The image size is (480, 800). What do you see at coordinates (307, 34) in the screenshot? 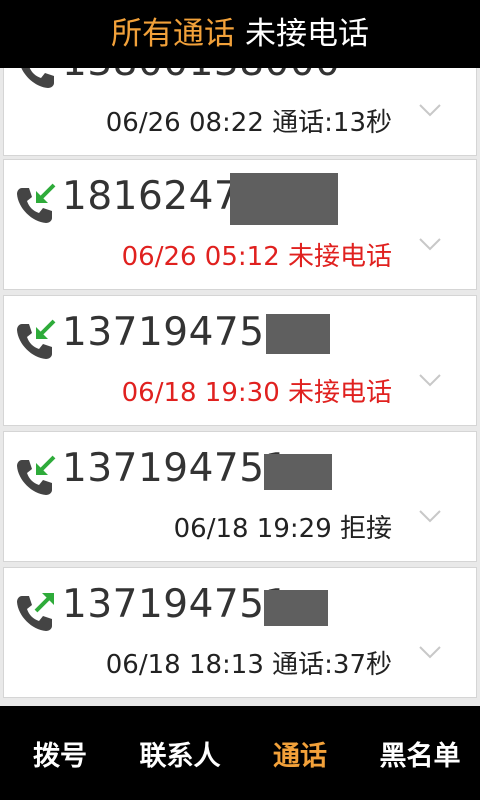
I see `tab-missed-calls: 未接电话` at bounding box center [307, 34].